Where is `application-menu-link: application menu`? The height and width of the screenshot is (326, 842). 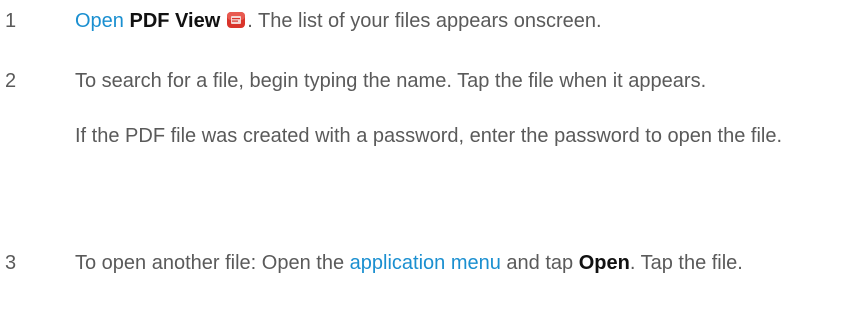 application-menu-link: application menu is located at coordinates (425, 263).